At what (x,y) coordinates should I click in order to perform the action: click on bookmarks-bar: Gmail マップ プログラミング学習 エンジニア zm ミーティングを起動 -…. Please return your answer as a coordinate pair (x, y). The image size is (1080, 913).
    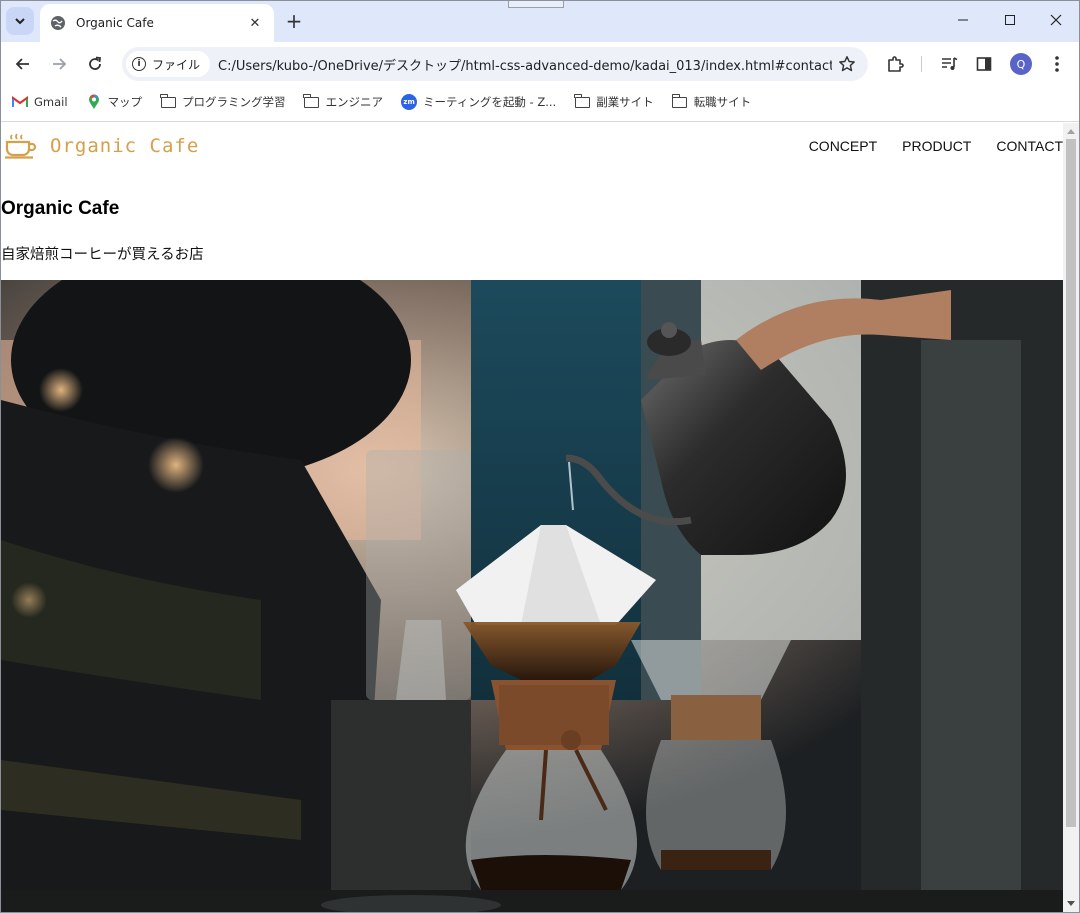
    Looking at the image, I should click on (540, 102).